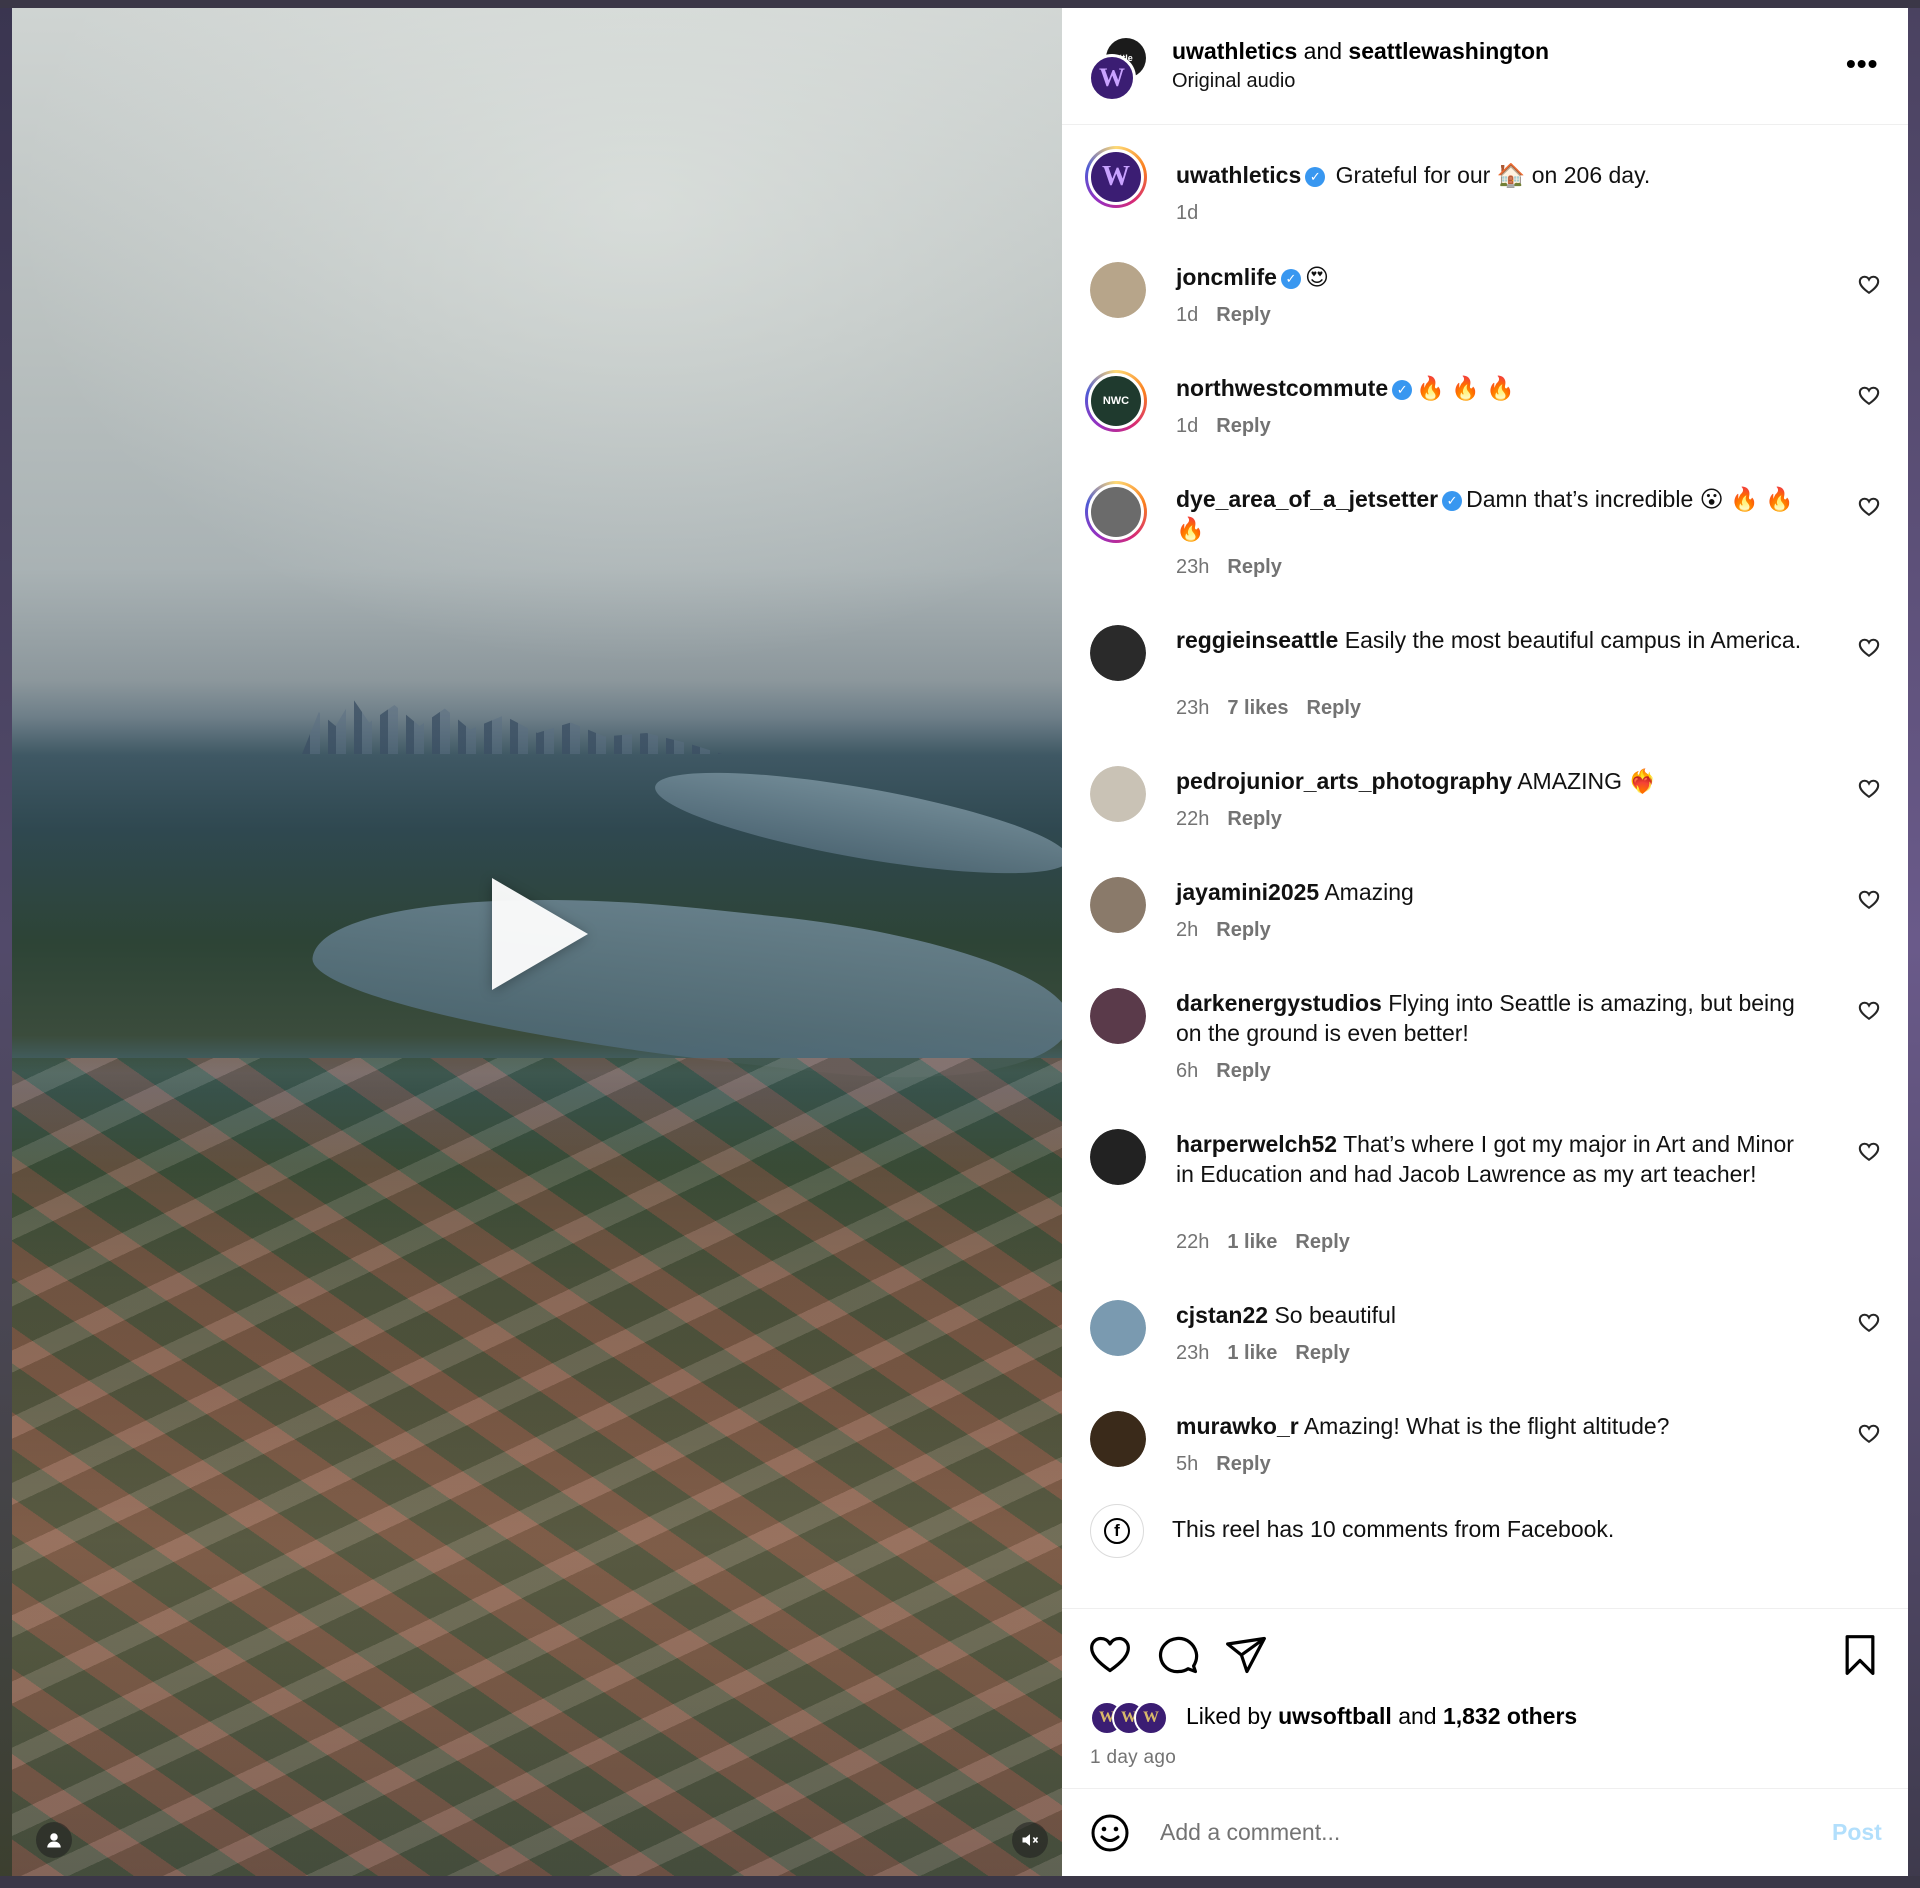 This screenshot has height=1888, width=1920. I want to click on backdrop-right, so click(1914, 944).